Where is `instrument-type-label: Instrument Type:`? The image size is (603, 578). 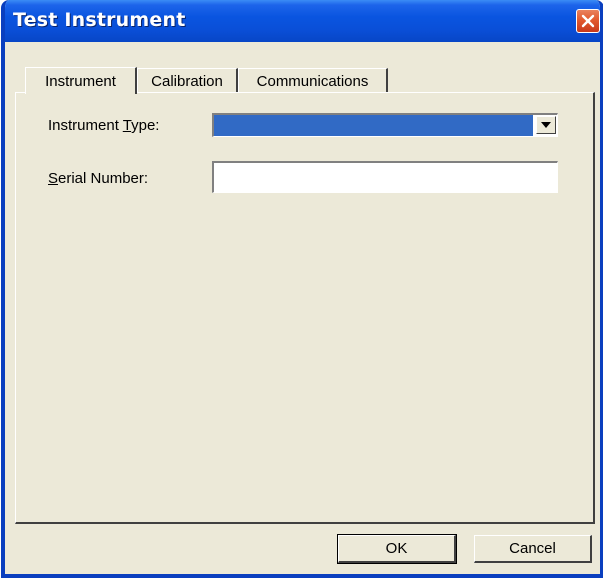 instrument-type-label: Instrument Type: is located at coordinates (103, 125).